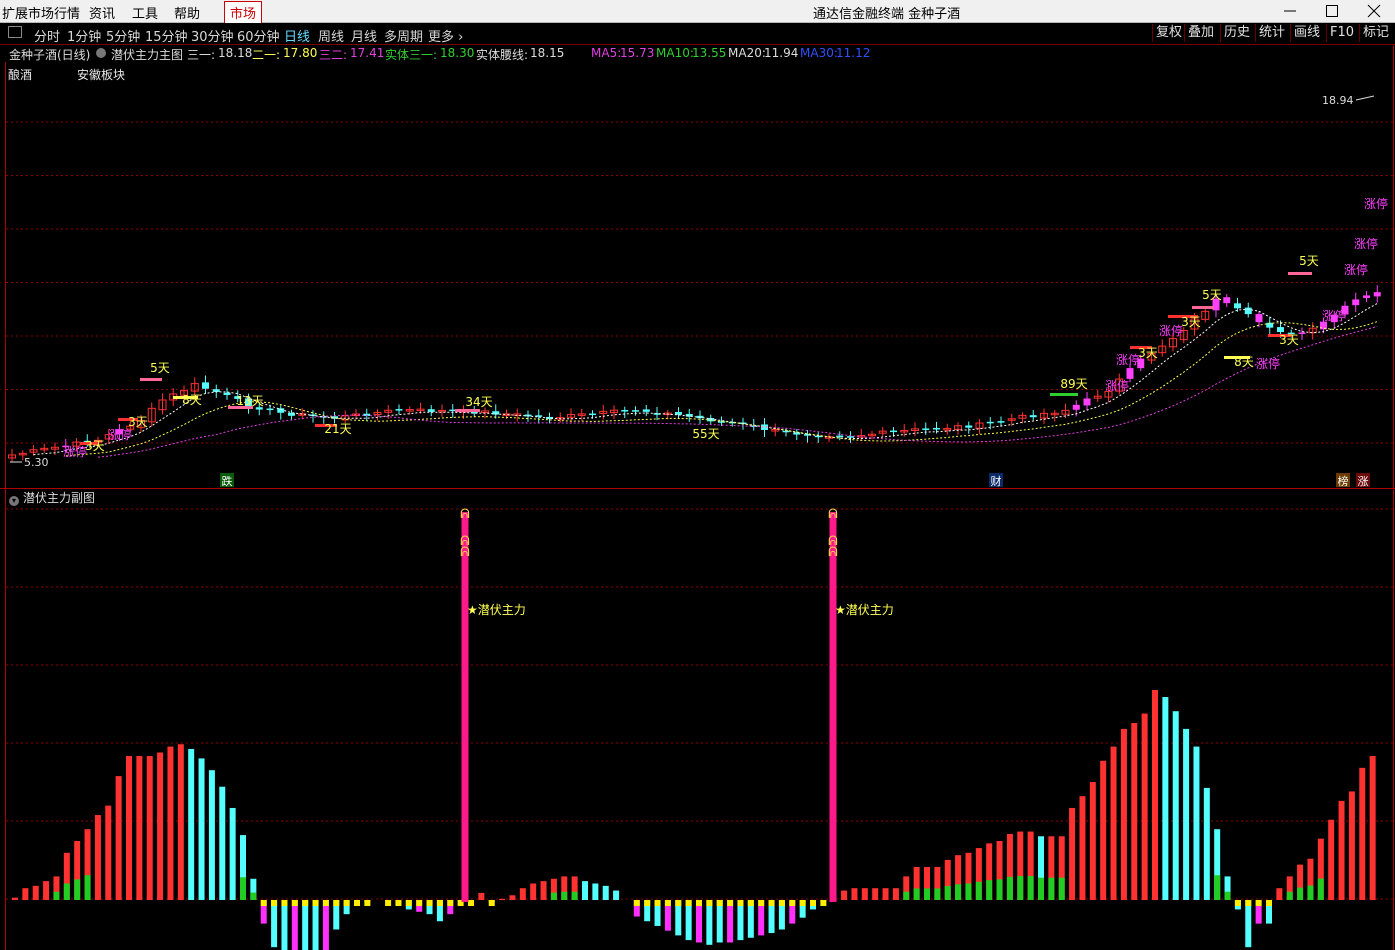 This screenshot has width=1395, height=950. I want to click on high-price-pointer, so click(1365, 98).